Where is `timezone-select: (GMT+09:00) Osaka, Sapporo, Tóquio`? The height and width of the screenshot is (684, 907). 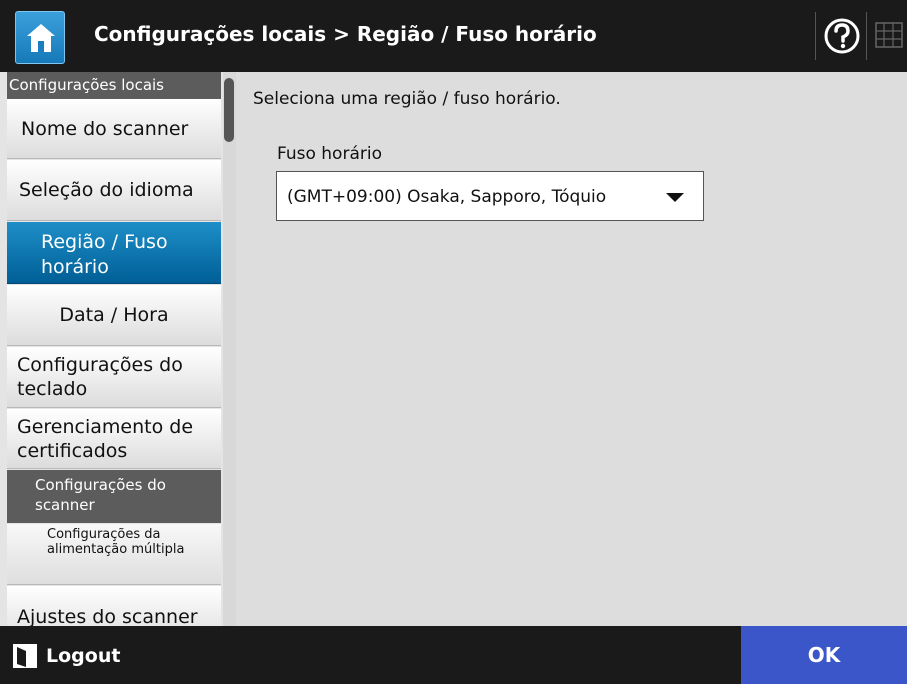 timezone-select: (GMT+09:00) Osaka, Sapporo, Tóquio is located at coordinates (490, 196).